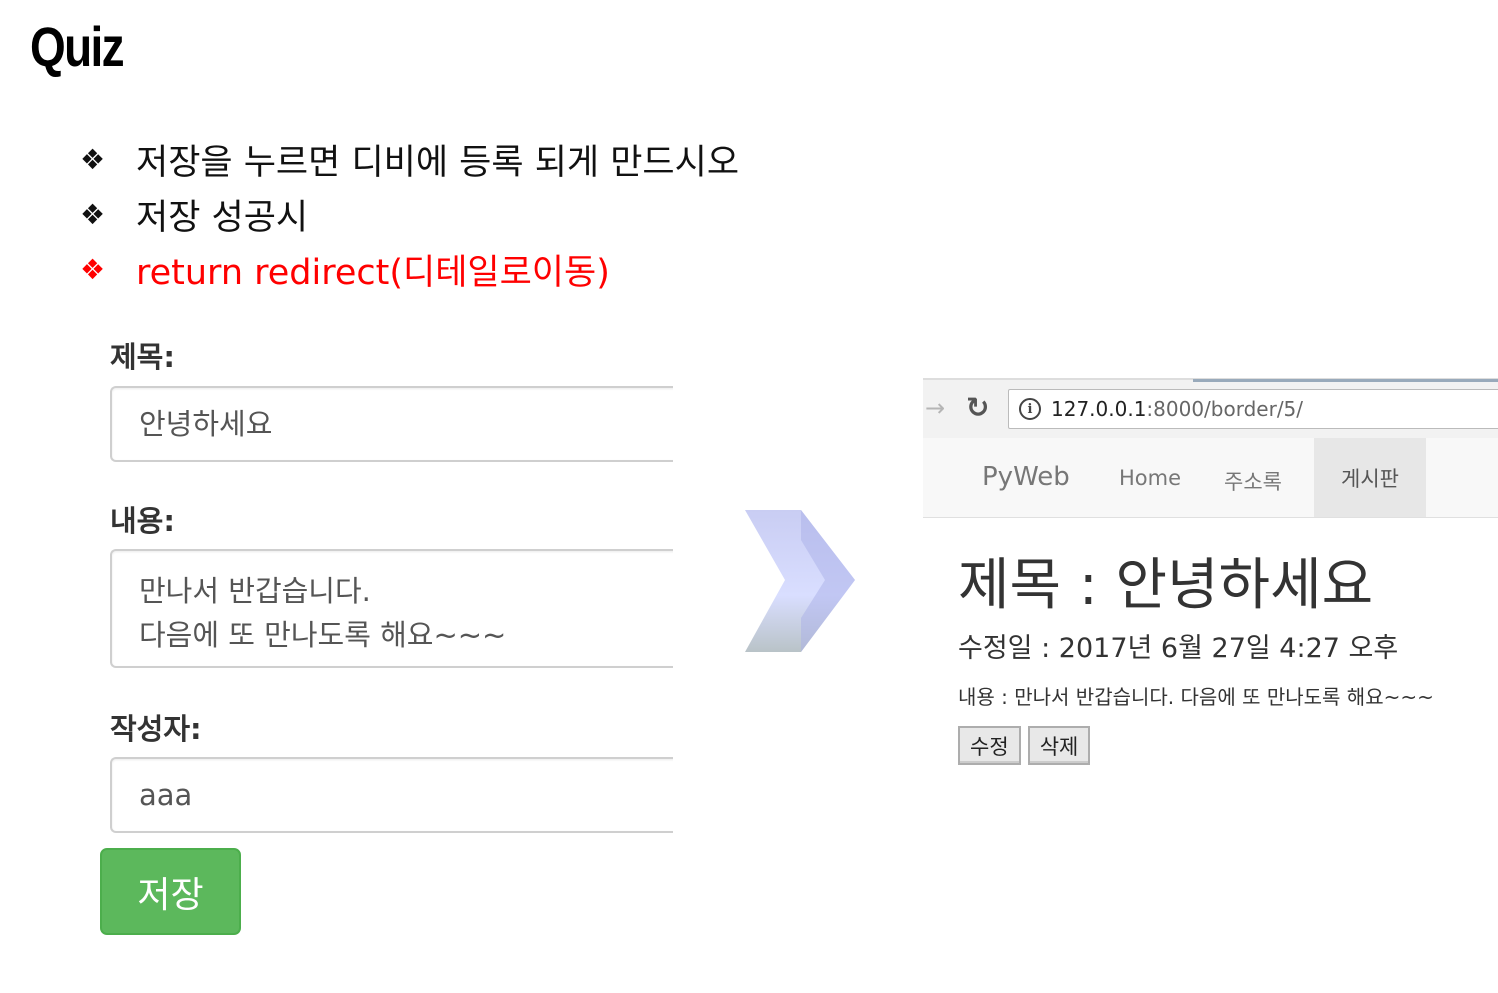 This screenshot has height=993, width=1498. I want to click on brand-link: PyWeb, so click(1026, 477).